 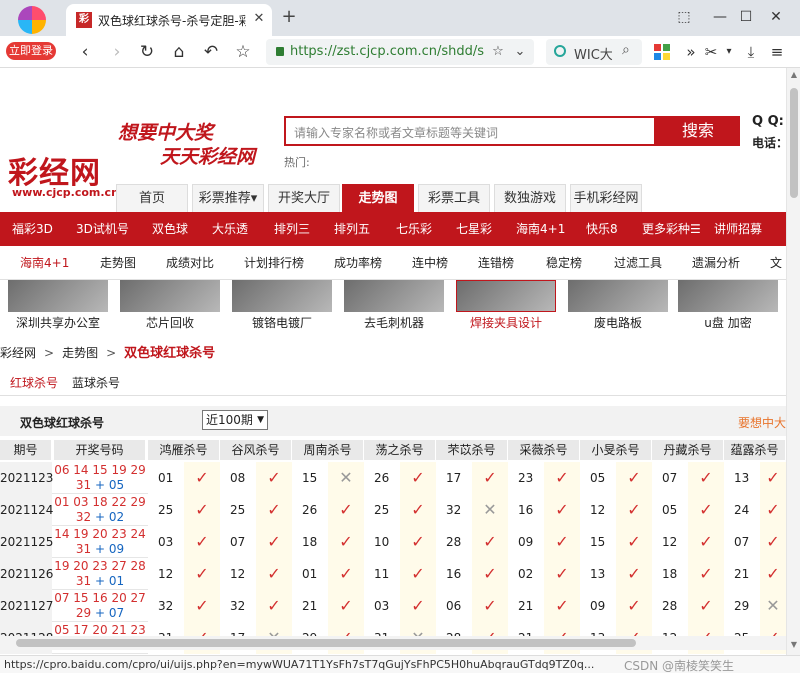 What do you see at coordinates (564, 263) in the screenshot?
I see `sub-nav-item: 稳定榜` at bounding box center [564, 263].